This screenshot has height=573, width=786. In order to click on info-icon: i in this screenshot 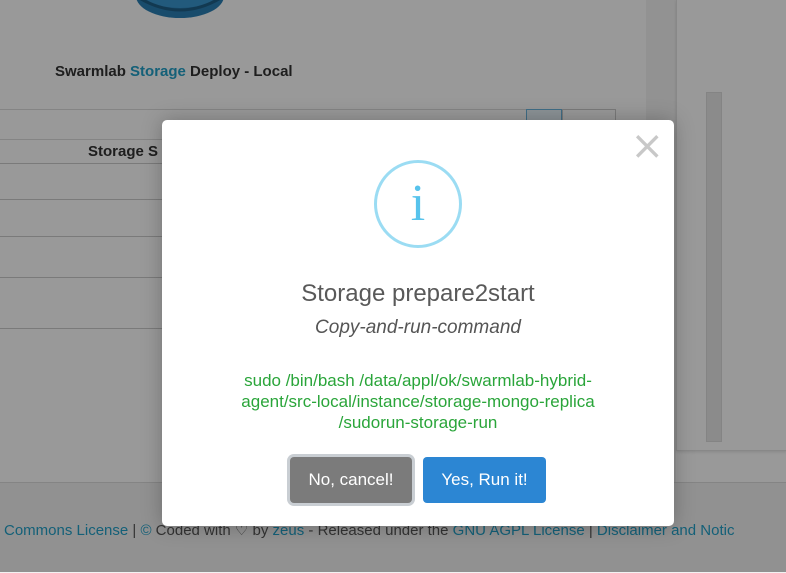, I will do `click(418, 204)`.